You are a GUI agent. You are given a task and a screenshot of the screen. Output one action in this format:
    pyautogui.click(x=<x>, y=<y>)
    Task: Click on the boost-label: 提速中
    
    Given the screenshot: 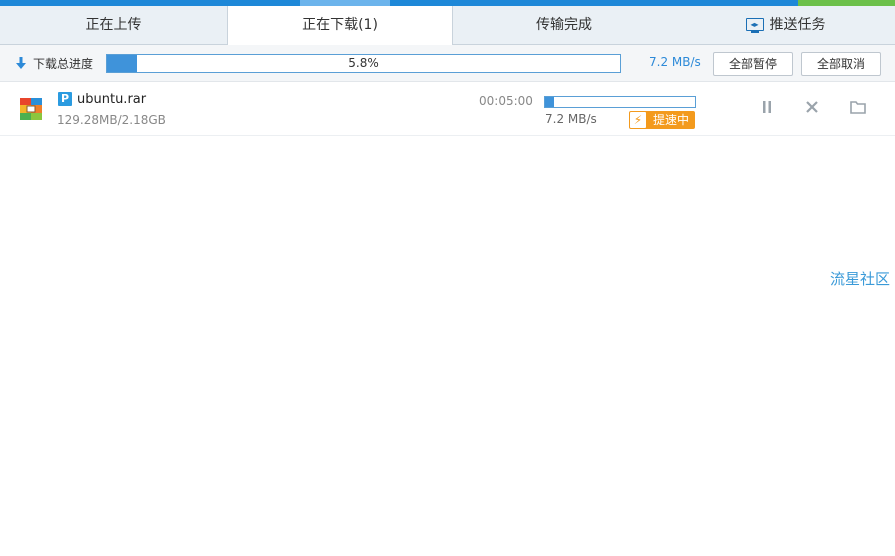 What is the action you would take?
    pyautogui.click(x=671, y=120)
    